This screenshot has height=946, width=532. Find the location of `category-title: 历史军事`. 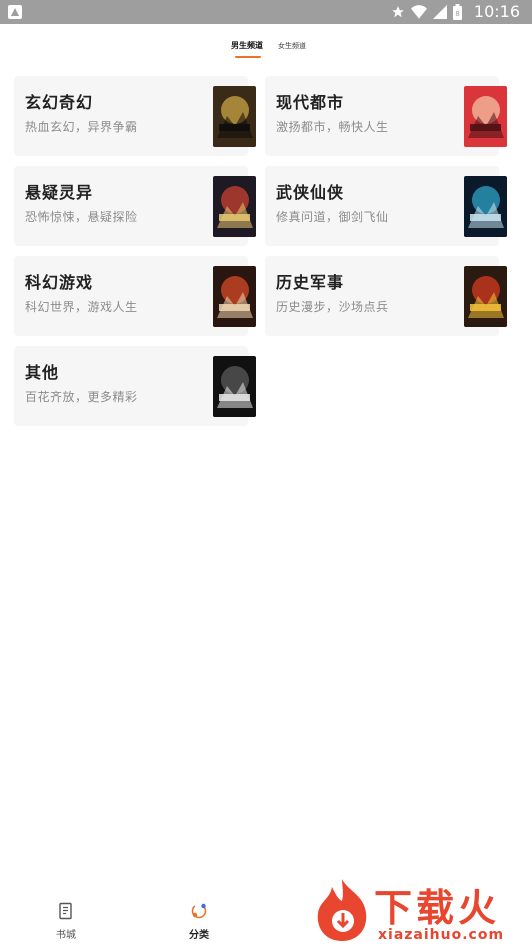

category-title: 历史军事 is located at coordinates (310, 282).